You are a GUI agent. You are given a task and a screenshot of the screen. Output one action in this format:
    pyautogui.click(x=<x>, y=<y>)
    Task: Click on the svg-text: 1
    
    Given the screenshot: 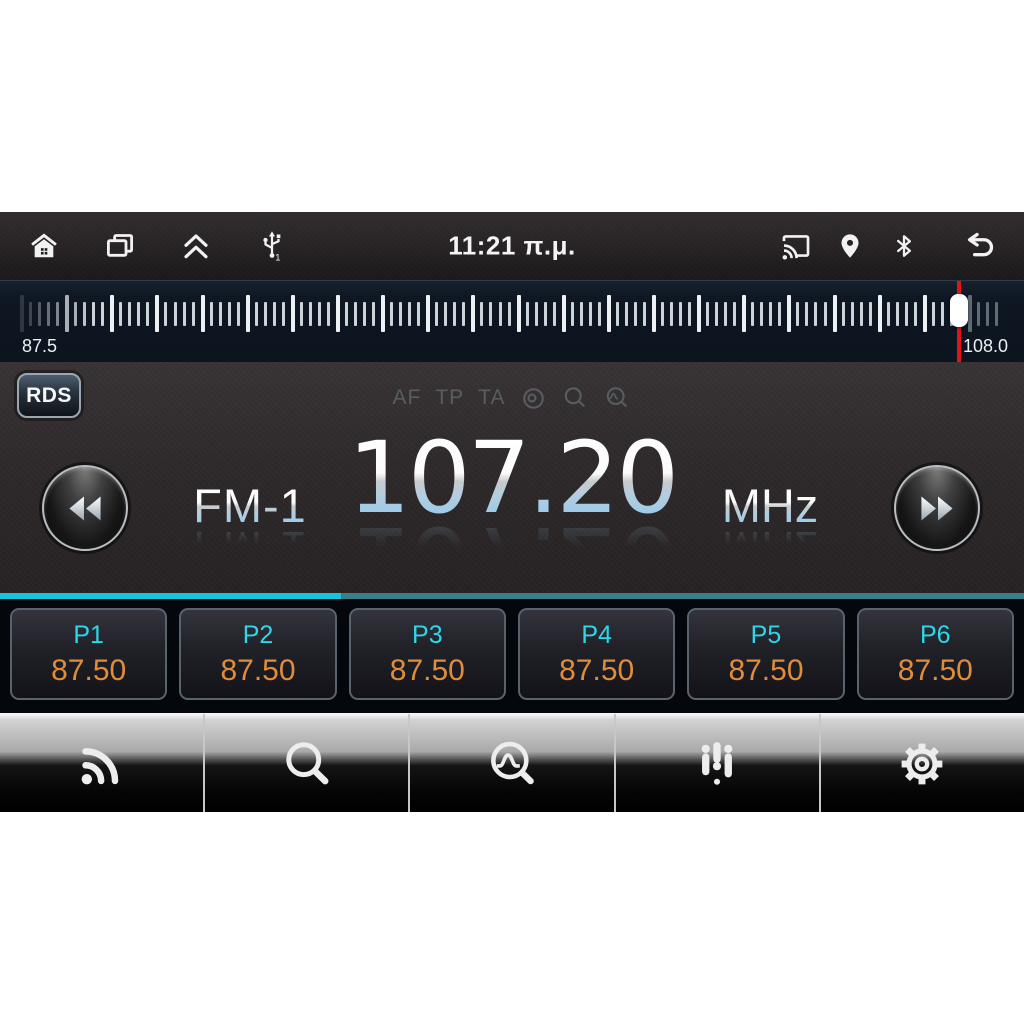 What is the action you would take?
    pyautogui.click(x=277, y=257)
    